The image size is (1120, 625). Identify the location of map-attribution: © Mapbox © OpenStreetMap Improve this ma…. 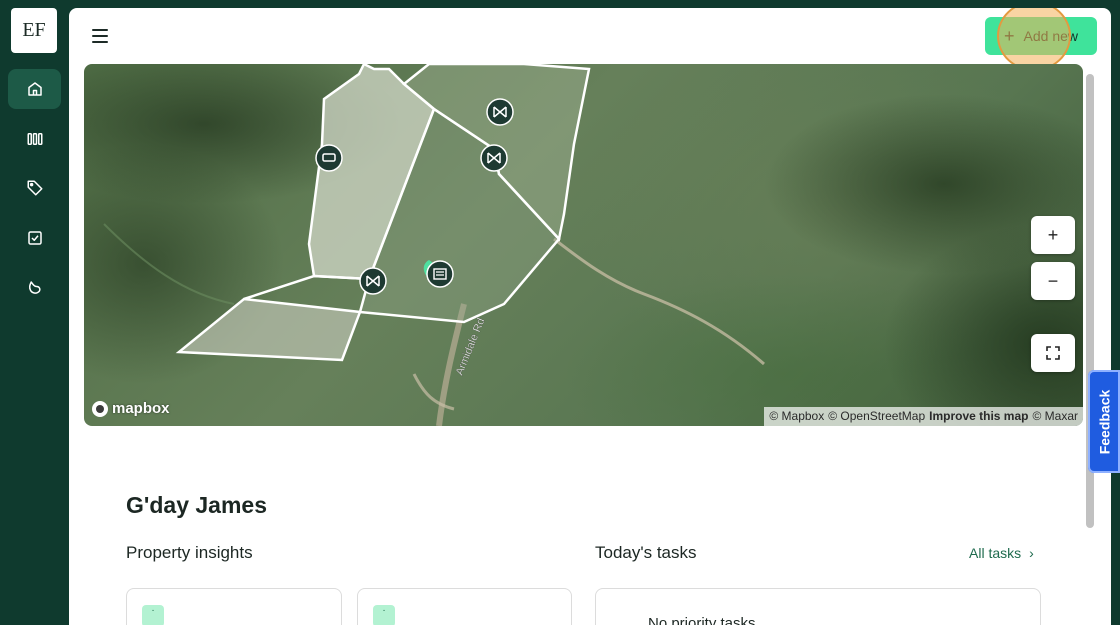
(923, 416).